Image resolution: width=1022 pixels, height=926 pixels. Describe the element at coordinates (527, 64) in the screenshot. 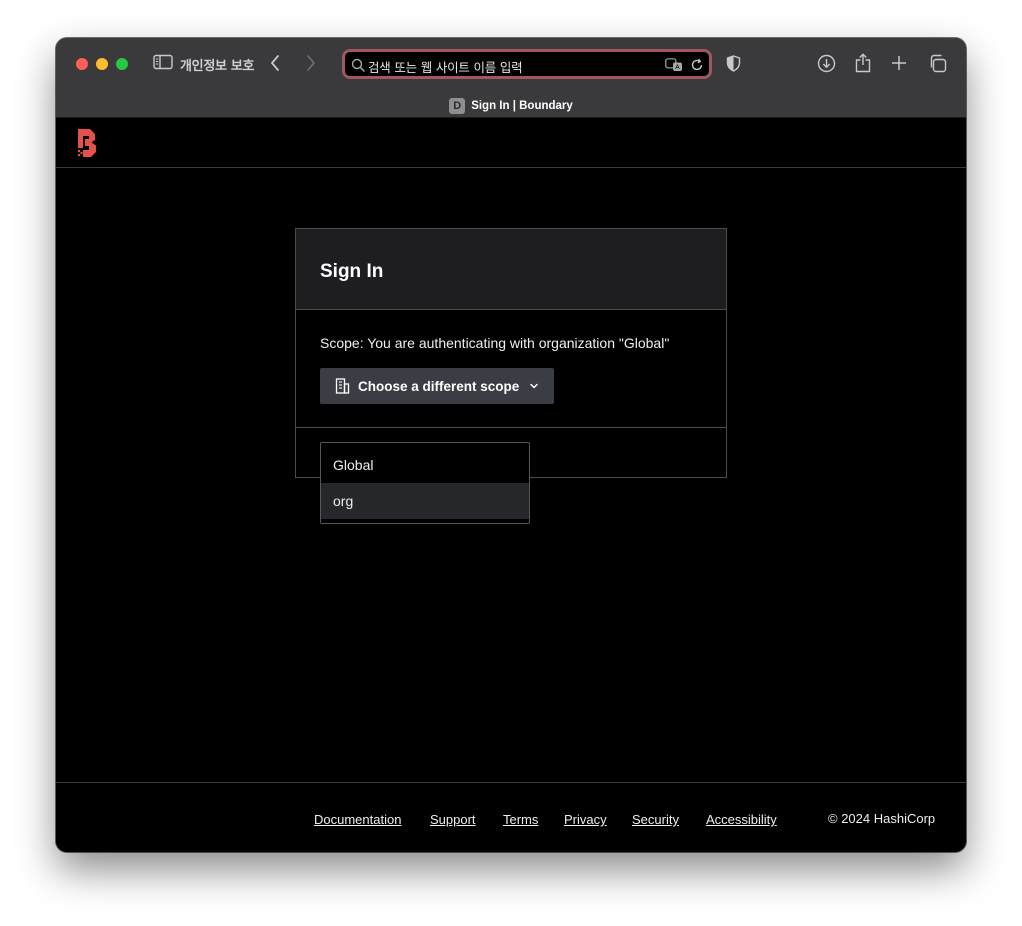

I see `address-bar: 검색 또는 웹 사이트 이름 입력 A` at that location.